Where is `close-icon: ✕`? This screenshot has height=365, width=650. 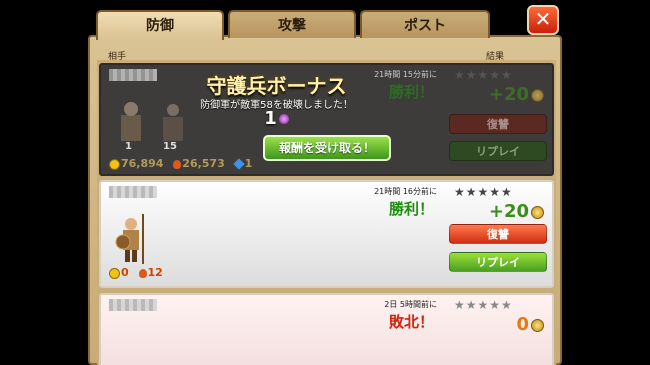 close-icon: ✕ is located at coordinates (543, 19).